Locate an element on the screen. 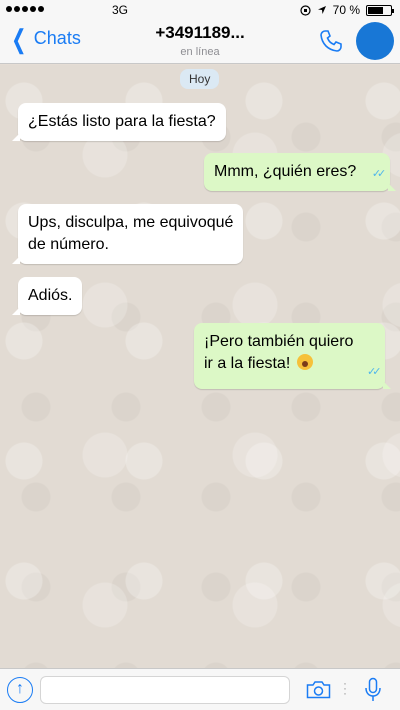  attach-button: ↑ is located at coordinates (20, 690).